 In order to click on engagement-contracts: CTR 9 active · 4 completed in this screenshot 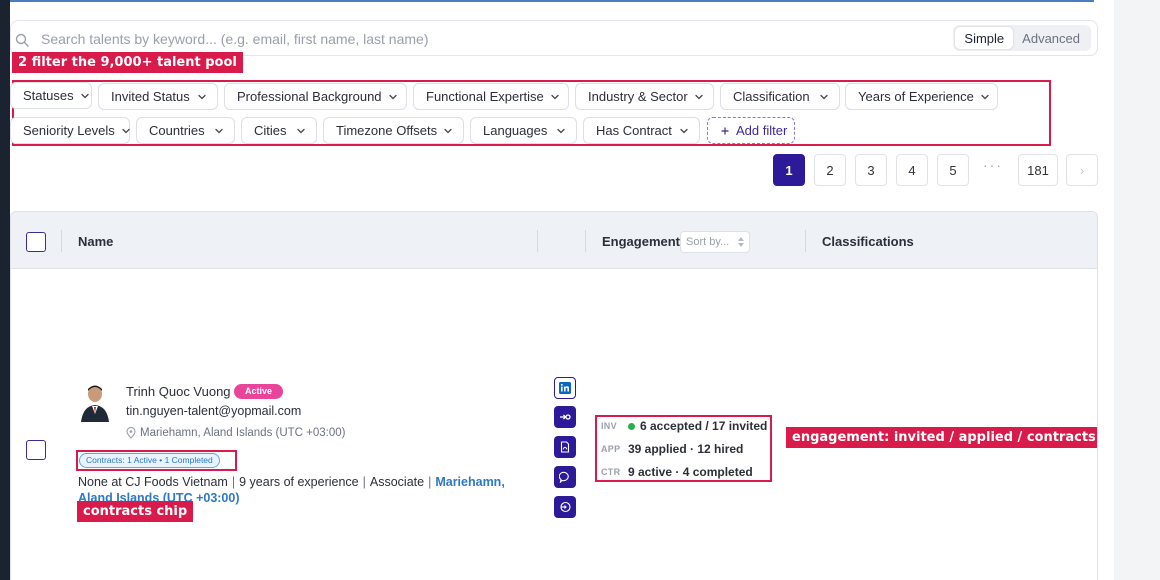, I will do `click(677, 472)`.